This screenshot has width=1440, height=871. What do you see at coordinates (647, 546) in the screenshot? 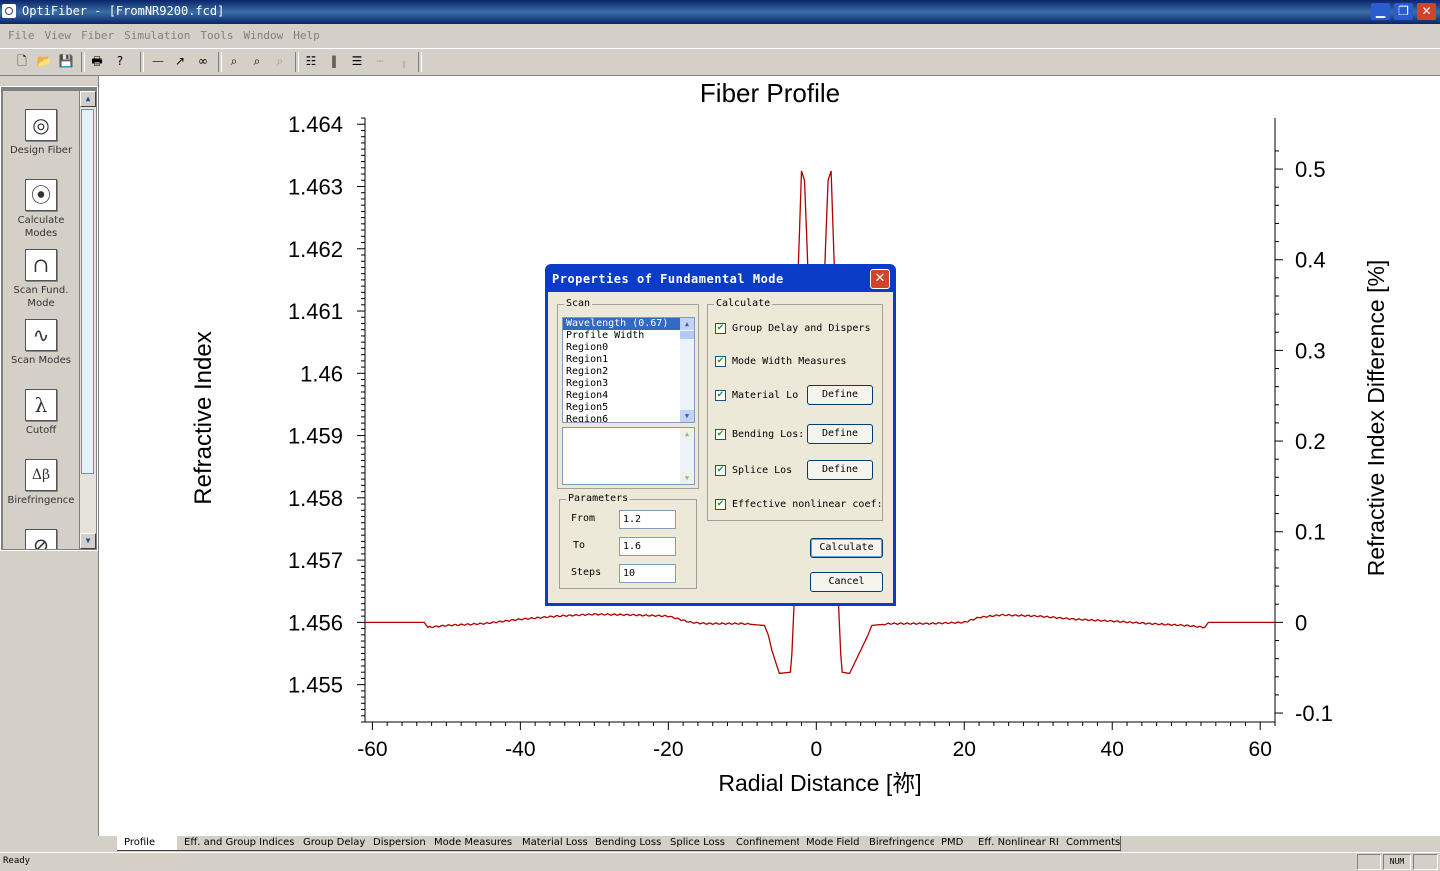
I see `to-input: 1.6` at bounding box center [647, 546].